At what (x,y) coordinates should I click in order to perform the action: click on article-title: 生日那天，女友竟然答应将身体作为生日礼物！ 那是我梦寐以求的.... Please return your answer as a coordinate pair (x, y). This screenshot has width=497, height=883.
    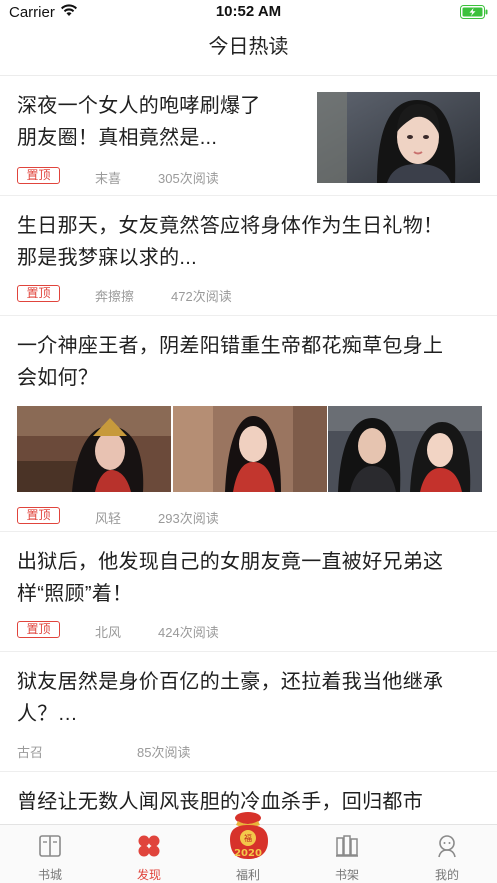
    Looking at the image, I should click on (249, 242).